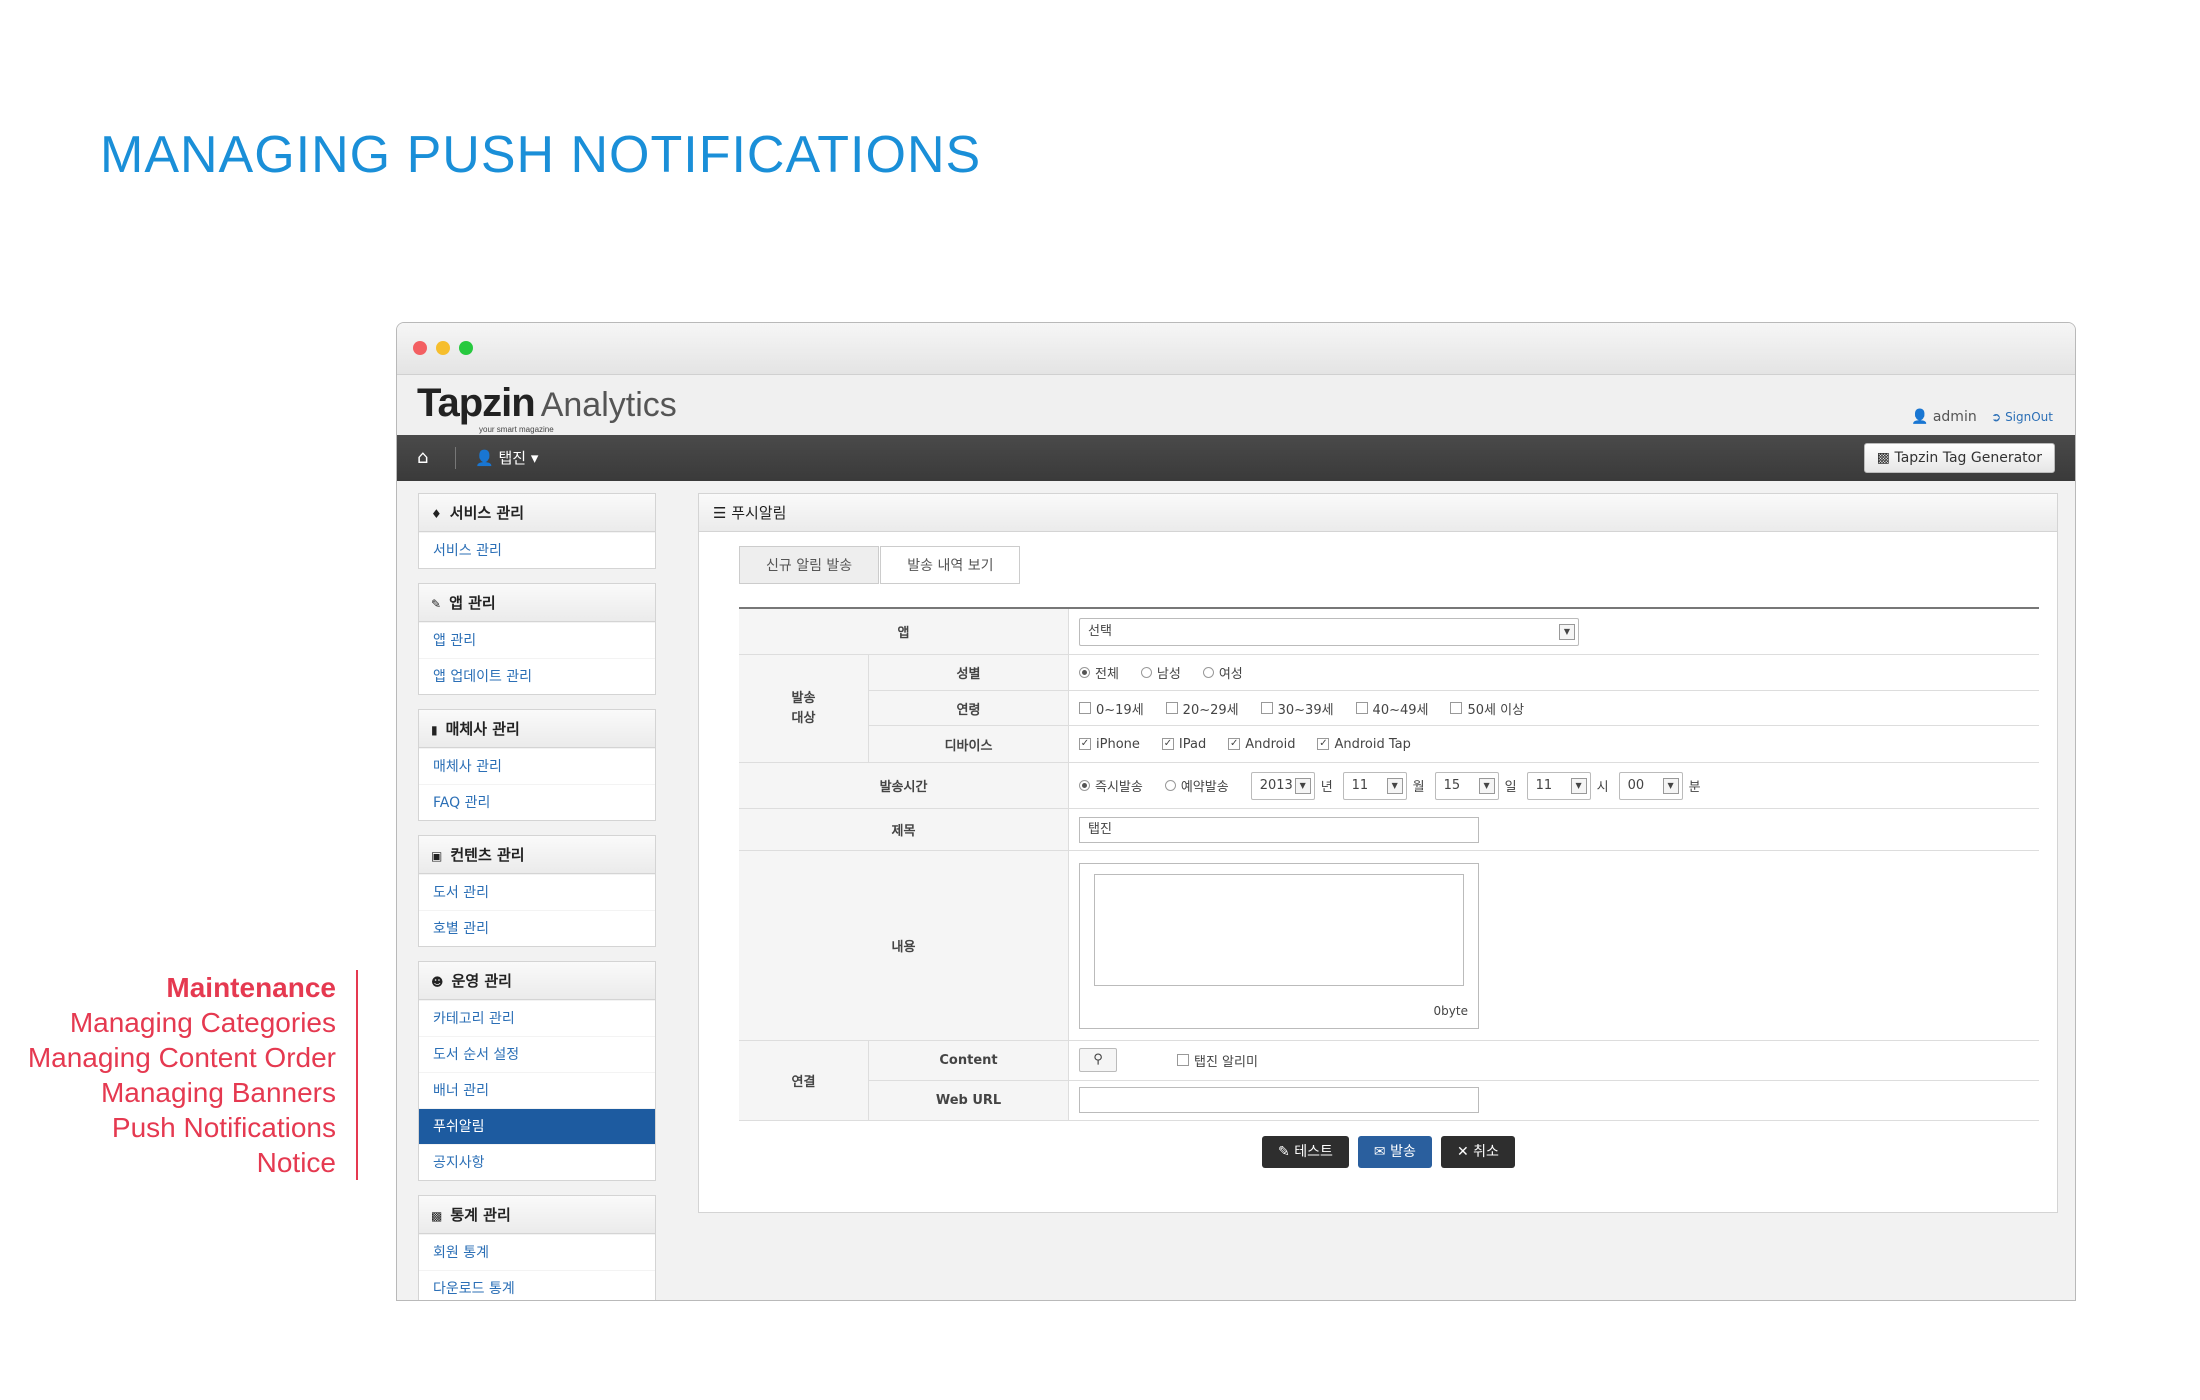 This screenshot has width=2200, height=1400. What do you see at coordinates (1202, 708) in the screenshot?
I see `age-checkbox: 20~29세` at bounding box center [1202, 708].